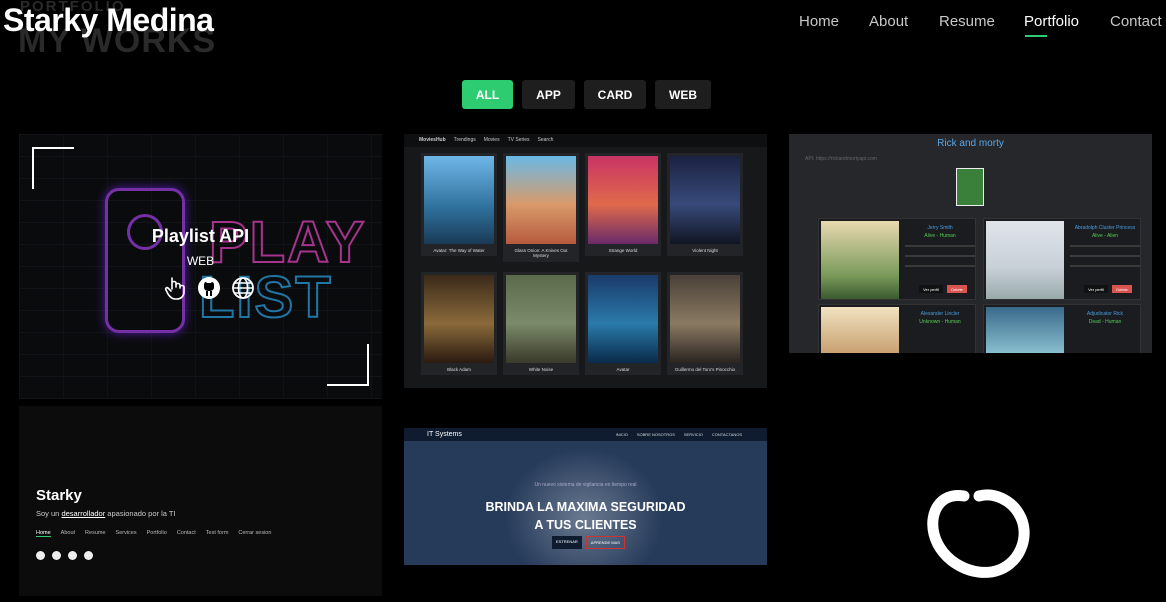  What do you see at coordinates (623, 205) in the screenshot?
I see `movie-poster: Strange World` at bounding box center [623, 205].